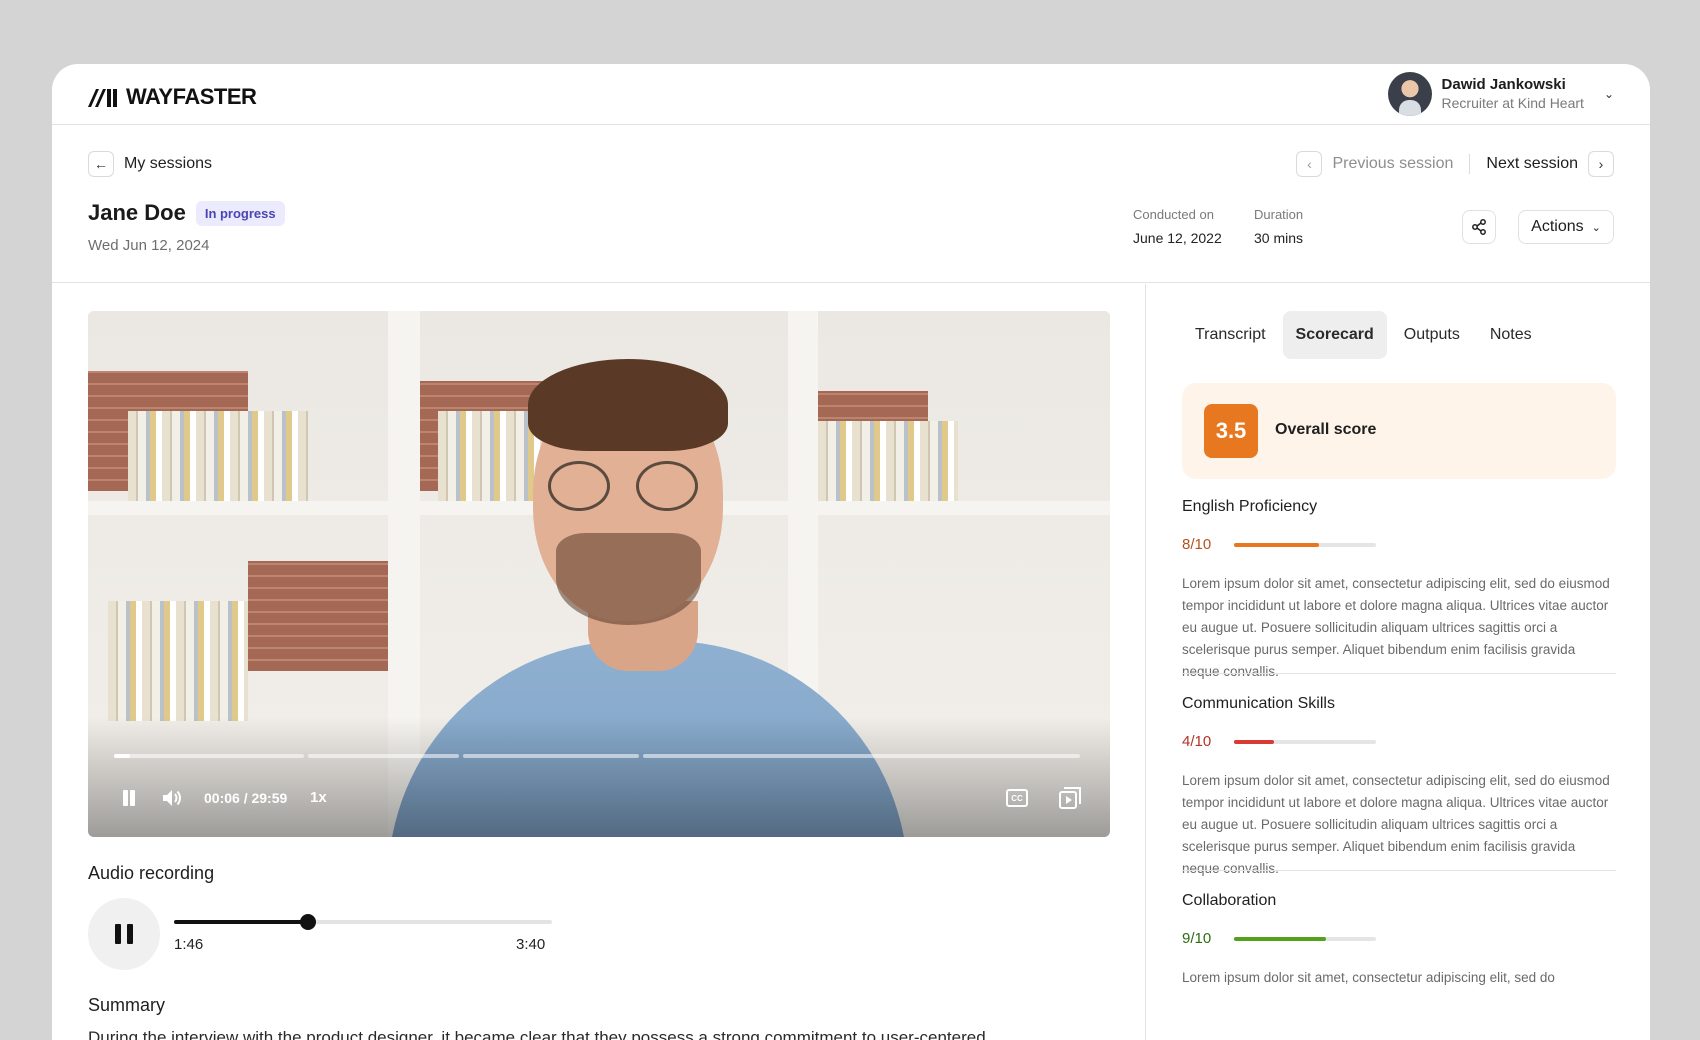 The height and width of the screenshot is (1040, 1700). What do you see at coordinates (599, 799) in the screenshot?
I see `video-controls: 00:06 / 29:59 1x CC` at bounding box center [599, 799].